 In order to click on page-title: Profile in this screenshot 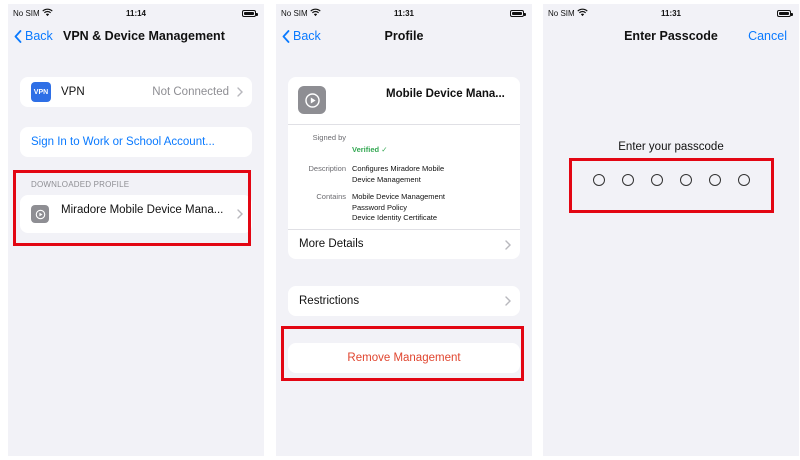, I will do `click(404, 36)`.